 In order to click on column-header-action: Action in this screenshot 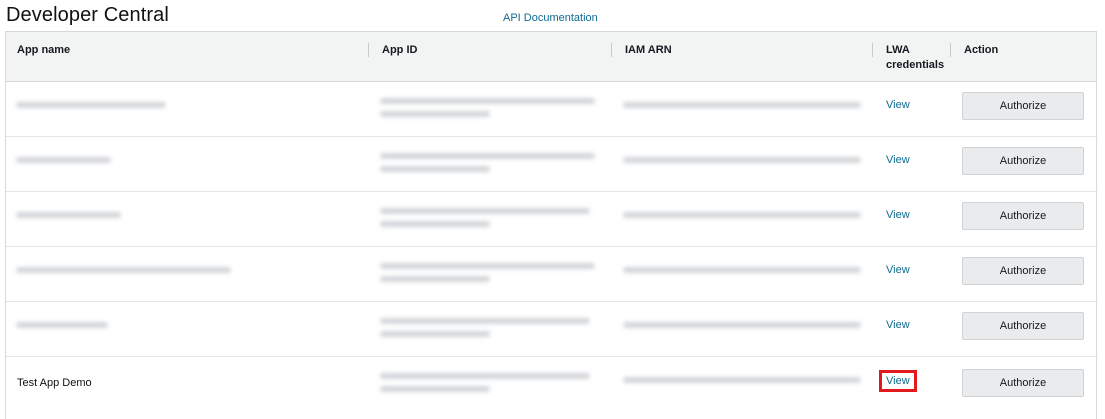, I will do `click(981, 50)`.